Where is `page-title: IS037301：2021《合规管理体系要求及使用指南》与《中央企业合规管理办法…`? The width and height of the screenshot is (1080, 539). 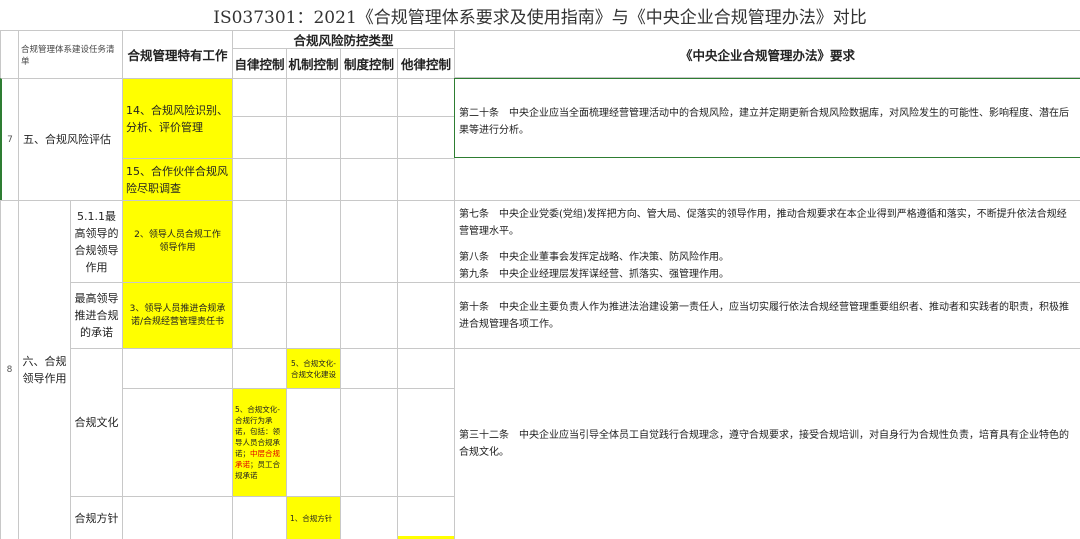
page-title: IS037301：2021《合规管理体系要求及使用指南》与《中央企业合规管理办法… is located at coordinates (540, 15).